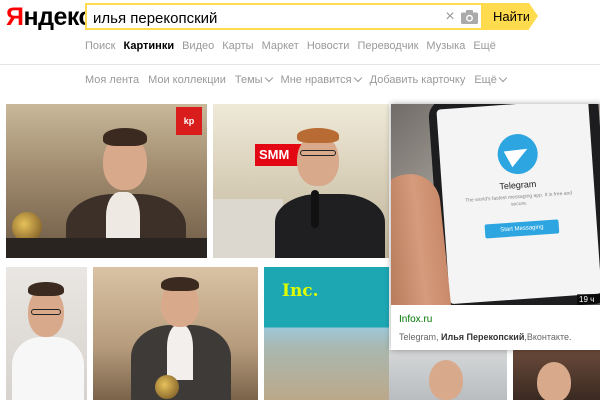  What do you see at coordinates (445, 48) in the screenshot?
I see `service-nav-item: Музыка` at bounding box center [445, 48].